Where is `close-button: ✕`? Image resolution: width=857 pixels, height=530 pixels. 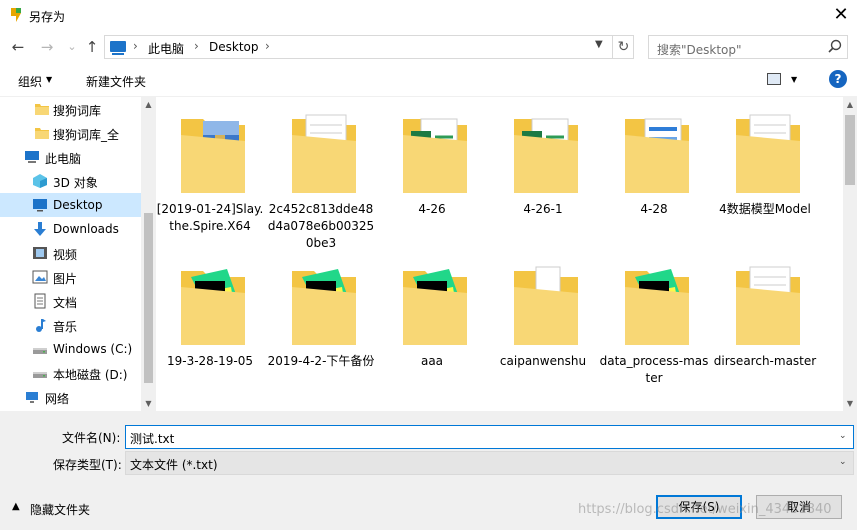 close-button: ✕ is located at coordinates (841, 15).